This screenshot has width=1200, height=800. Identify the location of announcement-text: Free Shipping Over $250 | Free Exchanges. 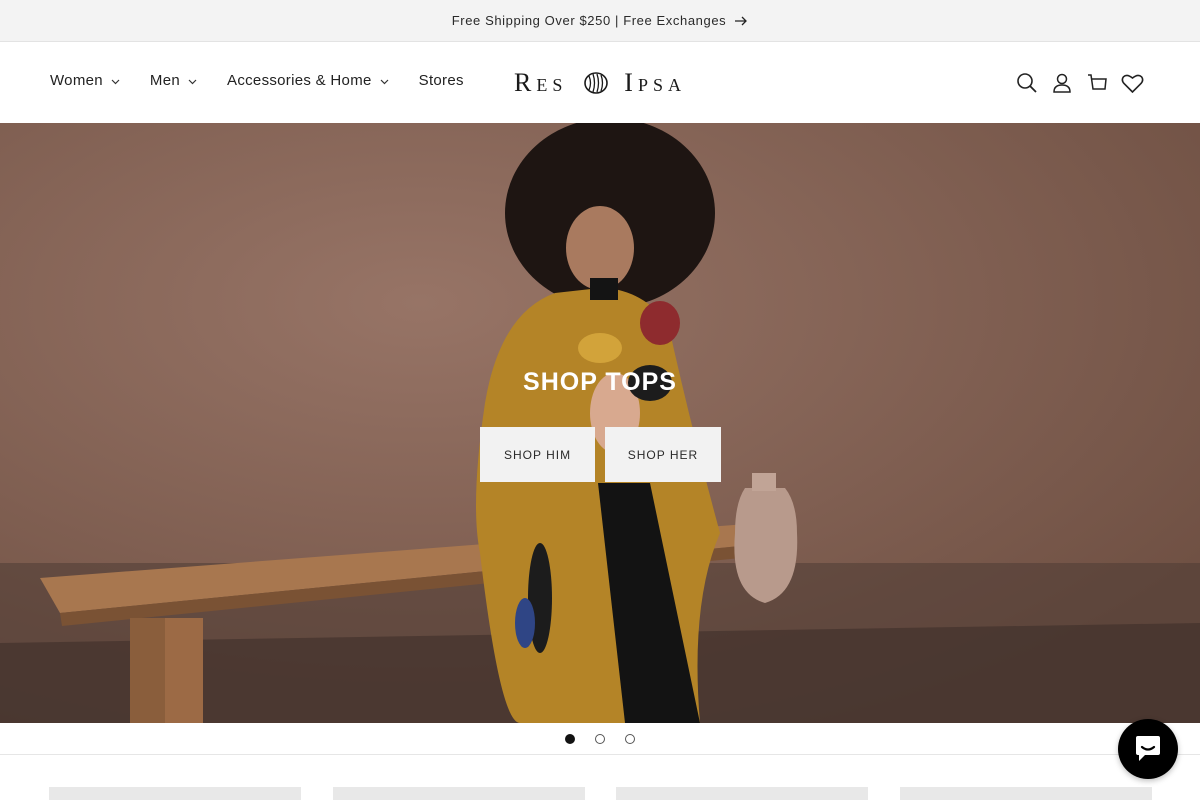
(589, 20).